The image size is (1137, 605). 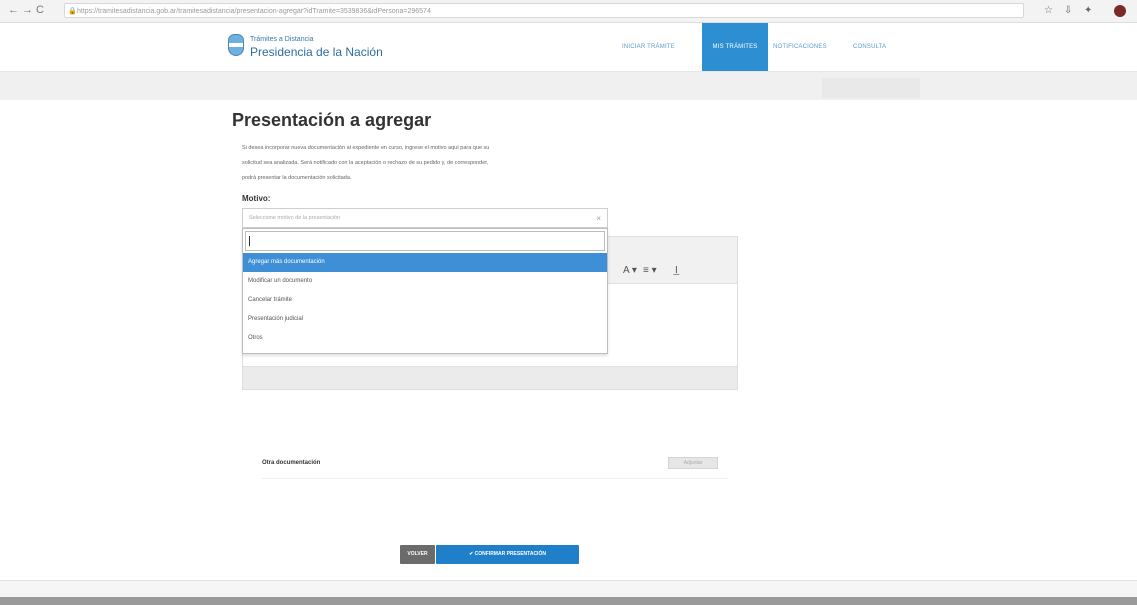 I want to click on back-button: VOLVER, so click(x=417, y=554).